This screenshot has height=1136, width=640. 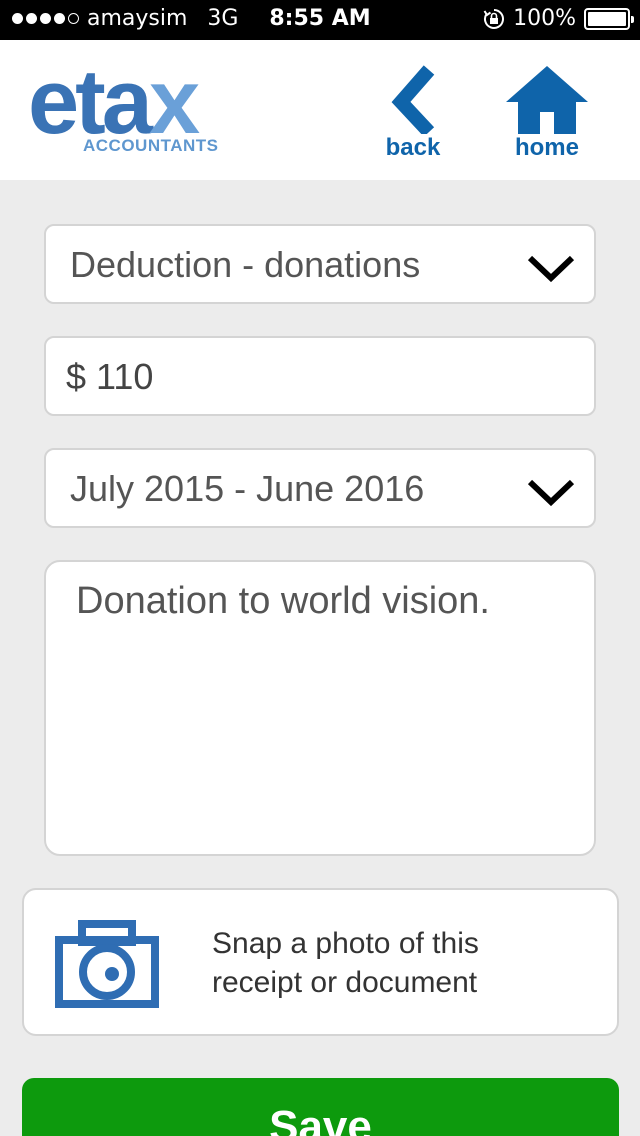 What do you see at coordinates (320, 20) in the screenshot?
I see `status-bar: amaysim 3G 8:55 AM 100%` at bounding box center [320, 20].